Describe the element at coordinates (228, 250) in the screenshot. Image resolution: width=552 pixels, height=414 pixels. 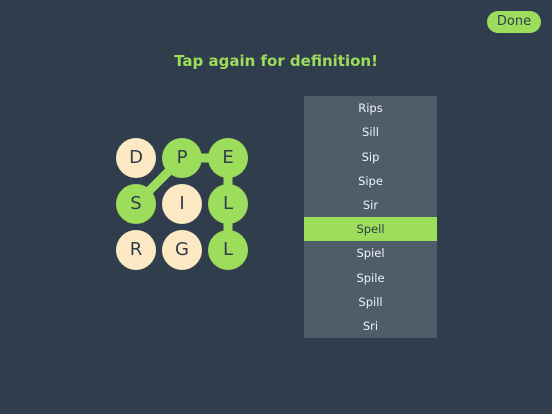
I see `letter-tile-2-2: L` at that location.